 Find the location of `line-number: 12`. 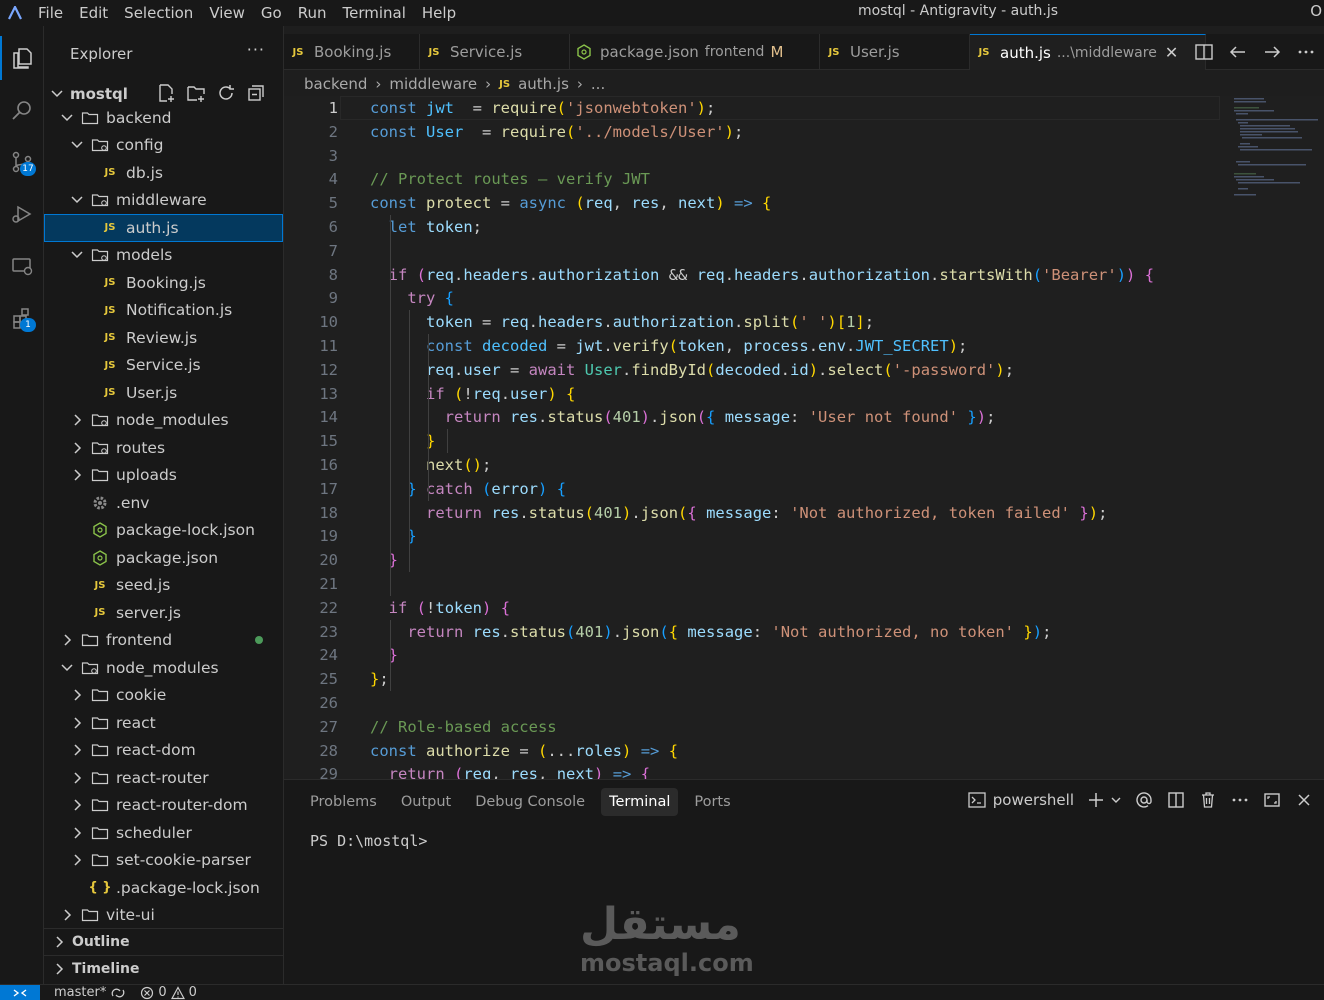

line-number: 12 is located at coordinates (328, 369).